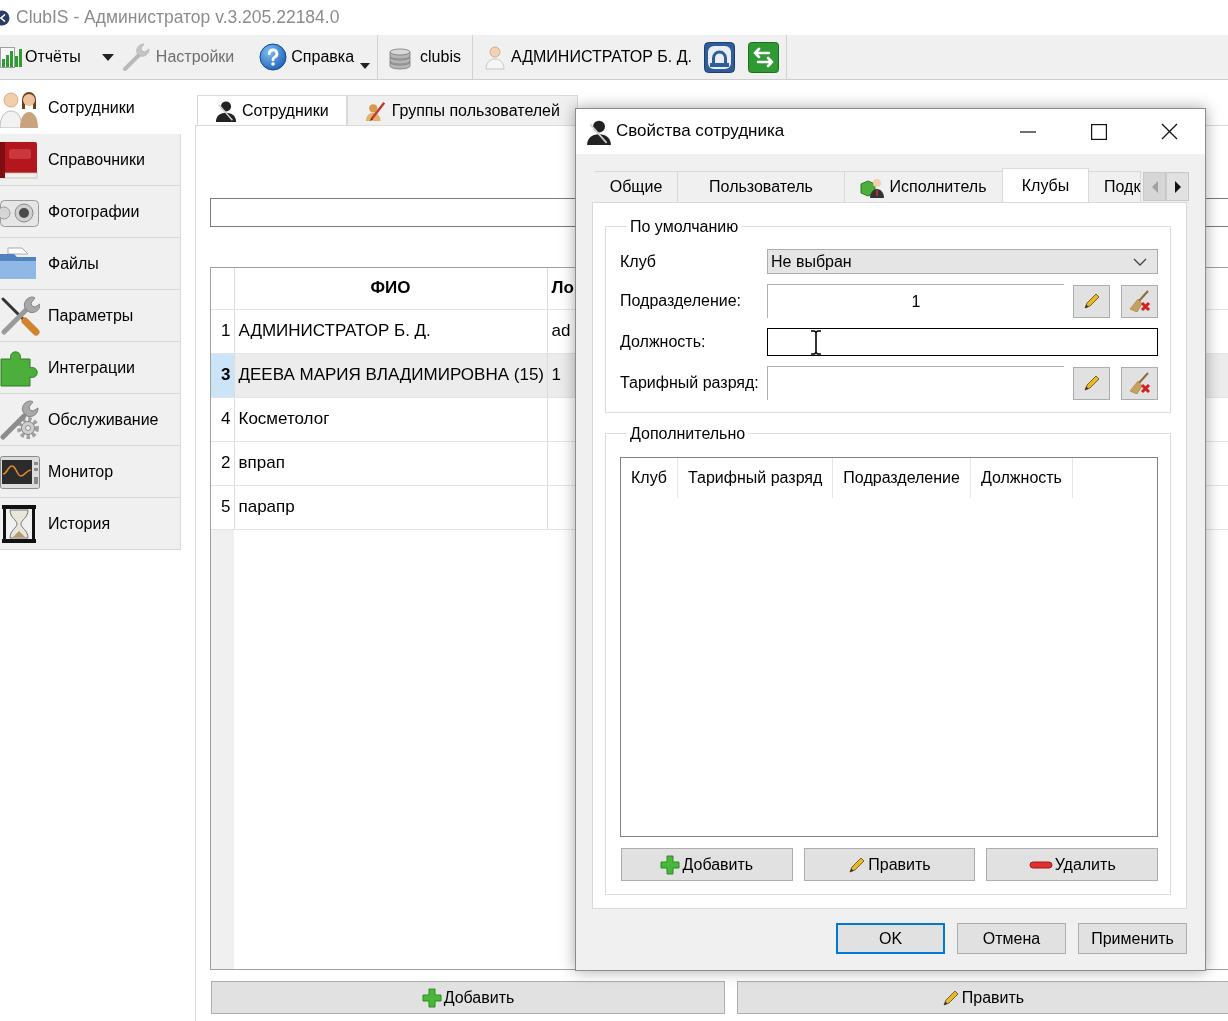 This screenshot has width=1228, height=1021. What do you see at coordinates (425, 57) in the screenshot?
I see `toolbar-button: clubis` at bounding box center [425, 57].